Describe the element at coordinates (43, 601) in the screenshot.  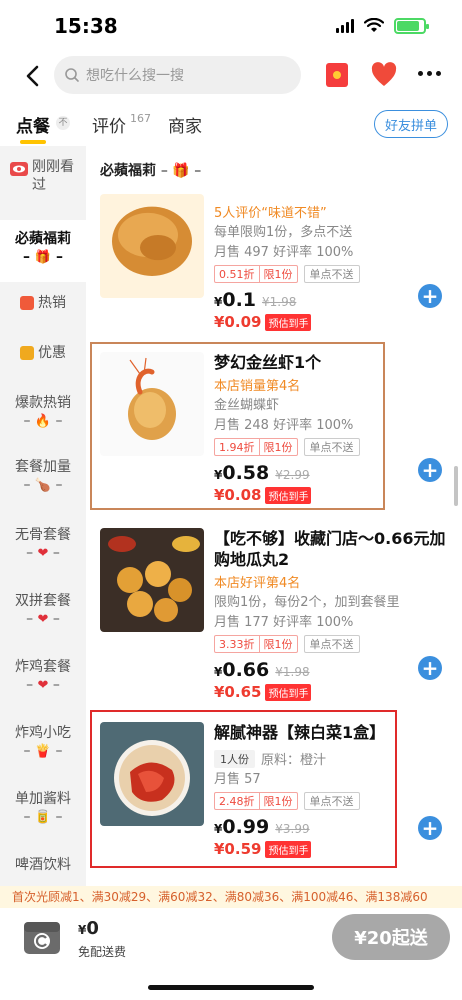
I see `sidebar-item-label: 双拼套餐` at that location.